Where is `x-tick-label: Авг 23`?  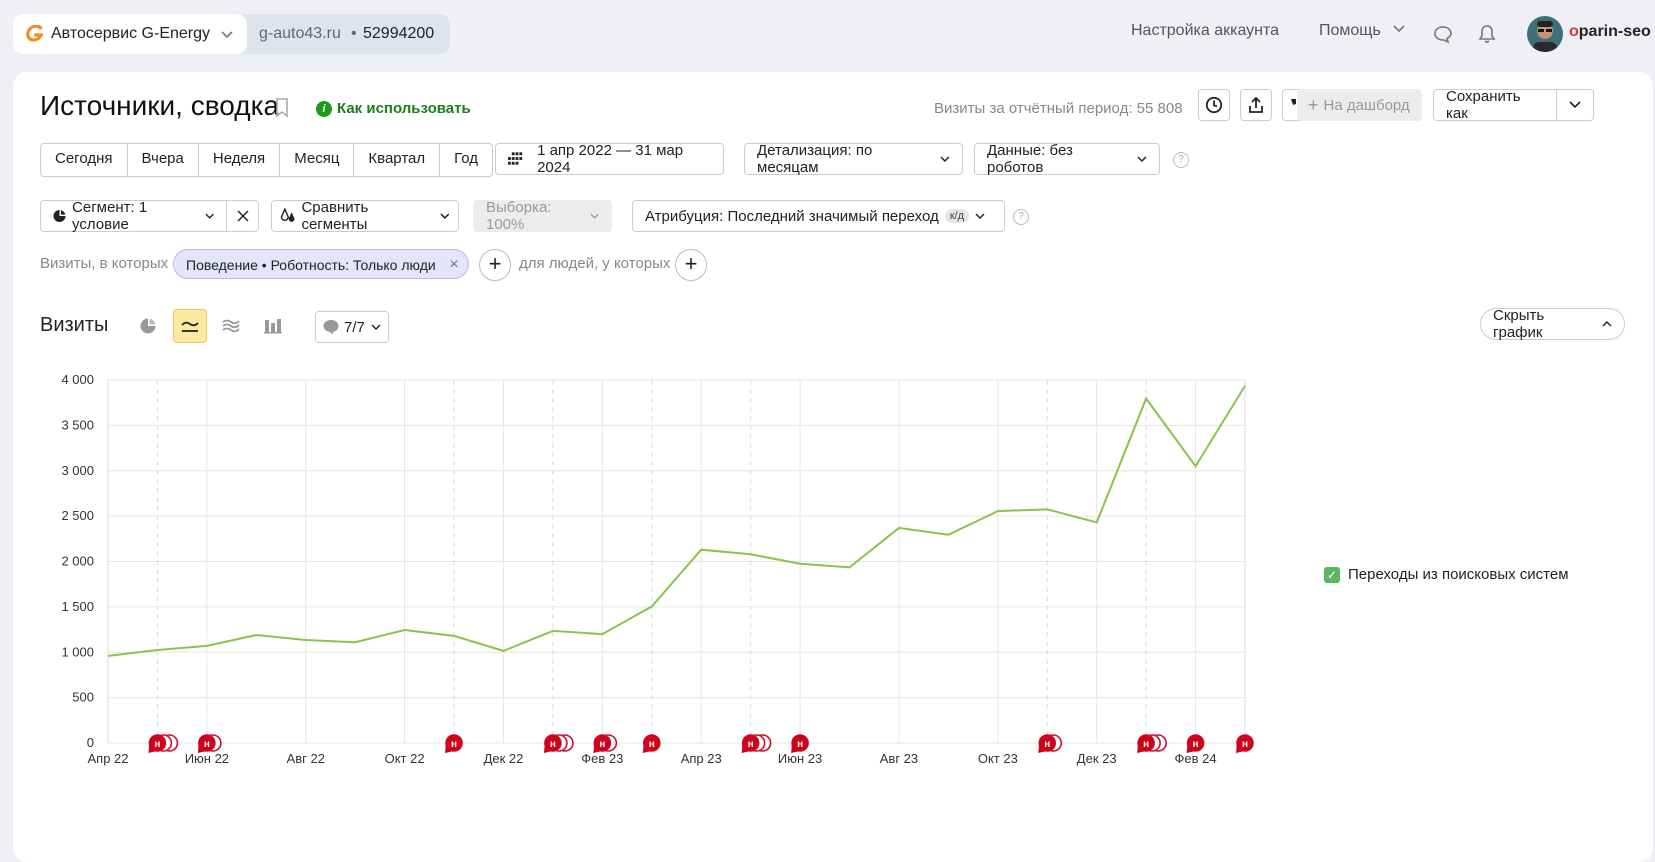
x-tick-label: Авг 23 is located at coordinates (899, 758).